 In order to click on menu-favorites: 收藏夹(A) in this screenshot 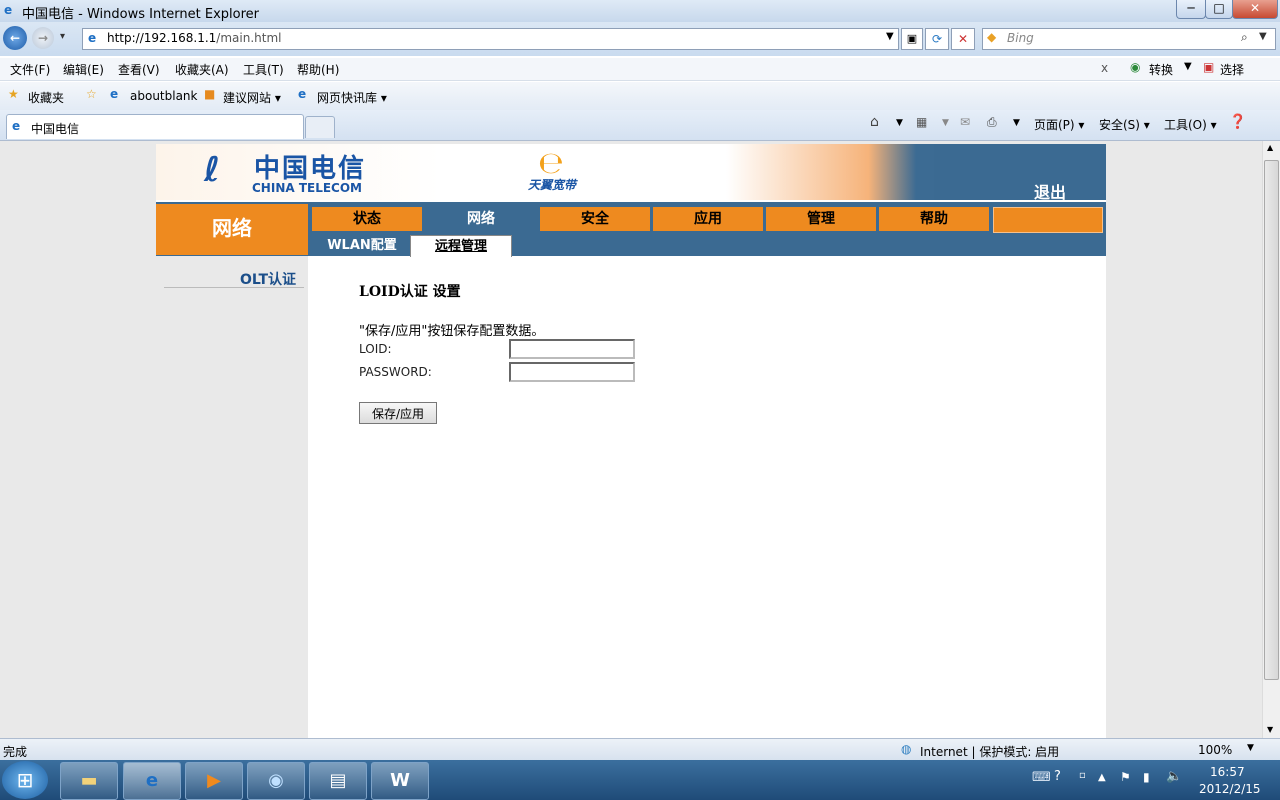, I will do `click(202, 69)`.